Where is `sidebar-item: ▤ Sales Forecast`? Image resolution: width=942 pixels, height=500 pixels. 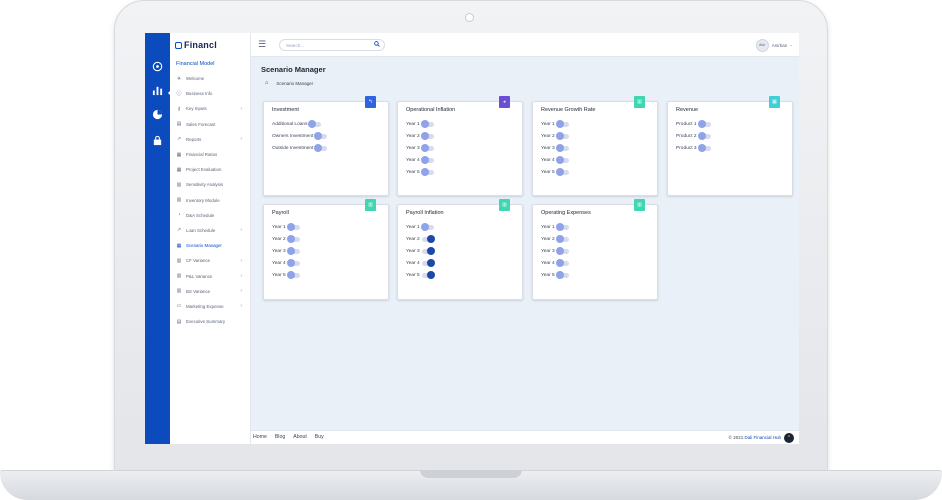
sidebar-item: ▤ Sales Forecast is located at coordinates (210, 124).